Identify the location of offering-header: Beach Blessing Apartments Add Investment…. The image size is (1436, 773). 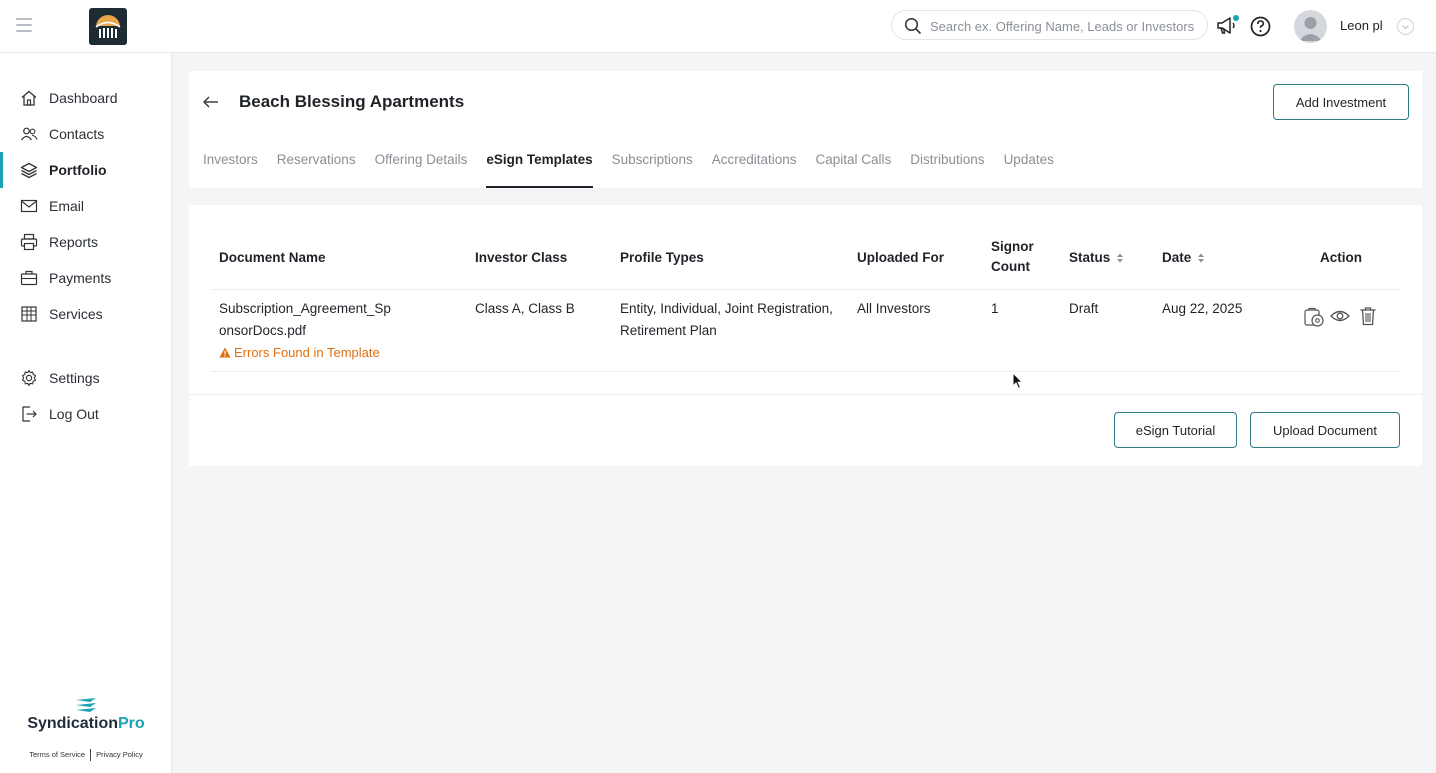
(805, 129).